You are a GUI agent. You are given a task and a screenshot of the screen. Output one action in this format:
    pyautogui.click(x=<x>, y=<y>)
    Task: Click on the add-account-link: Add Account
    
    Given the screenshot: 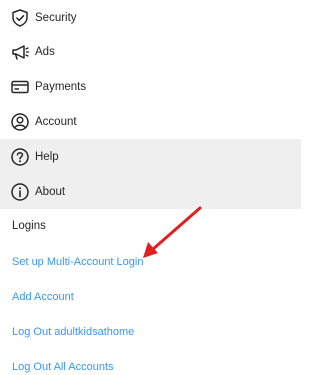 What is the action you would take?
    pyautogui.click(x=43, y=297)
    